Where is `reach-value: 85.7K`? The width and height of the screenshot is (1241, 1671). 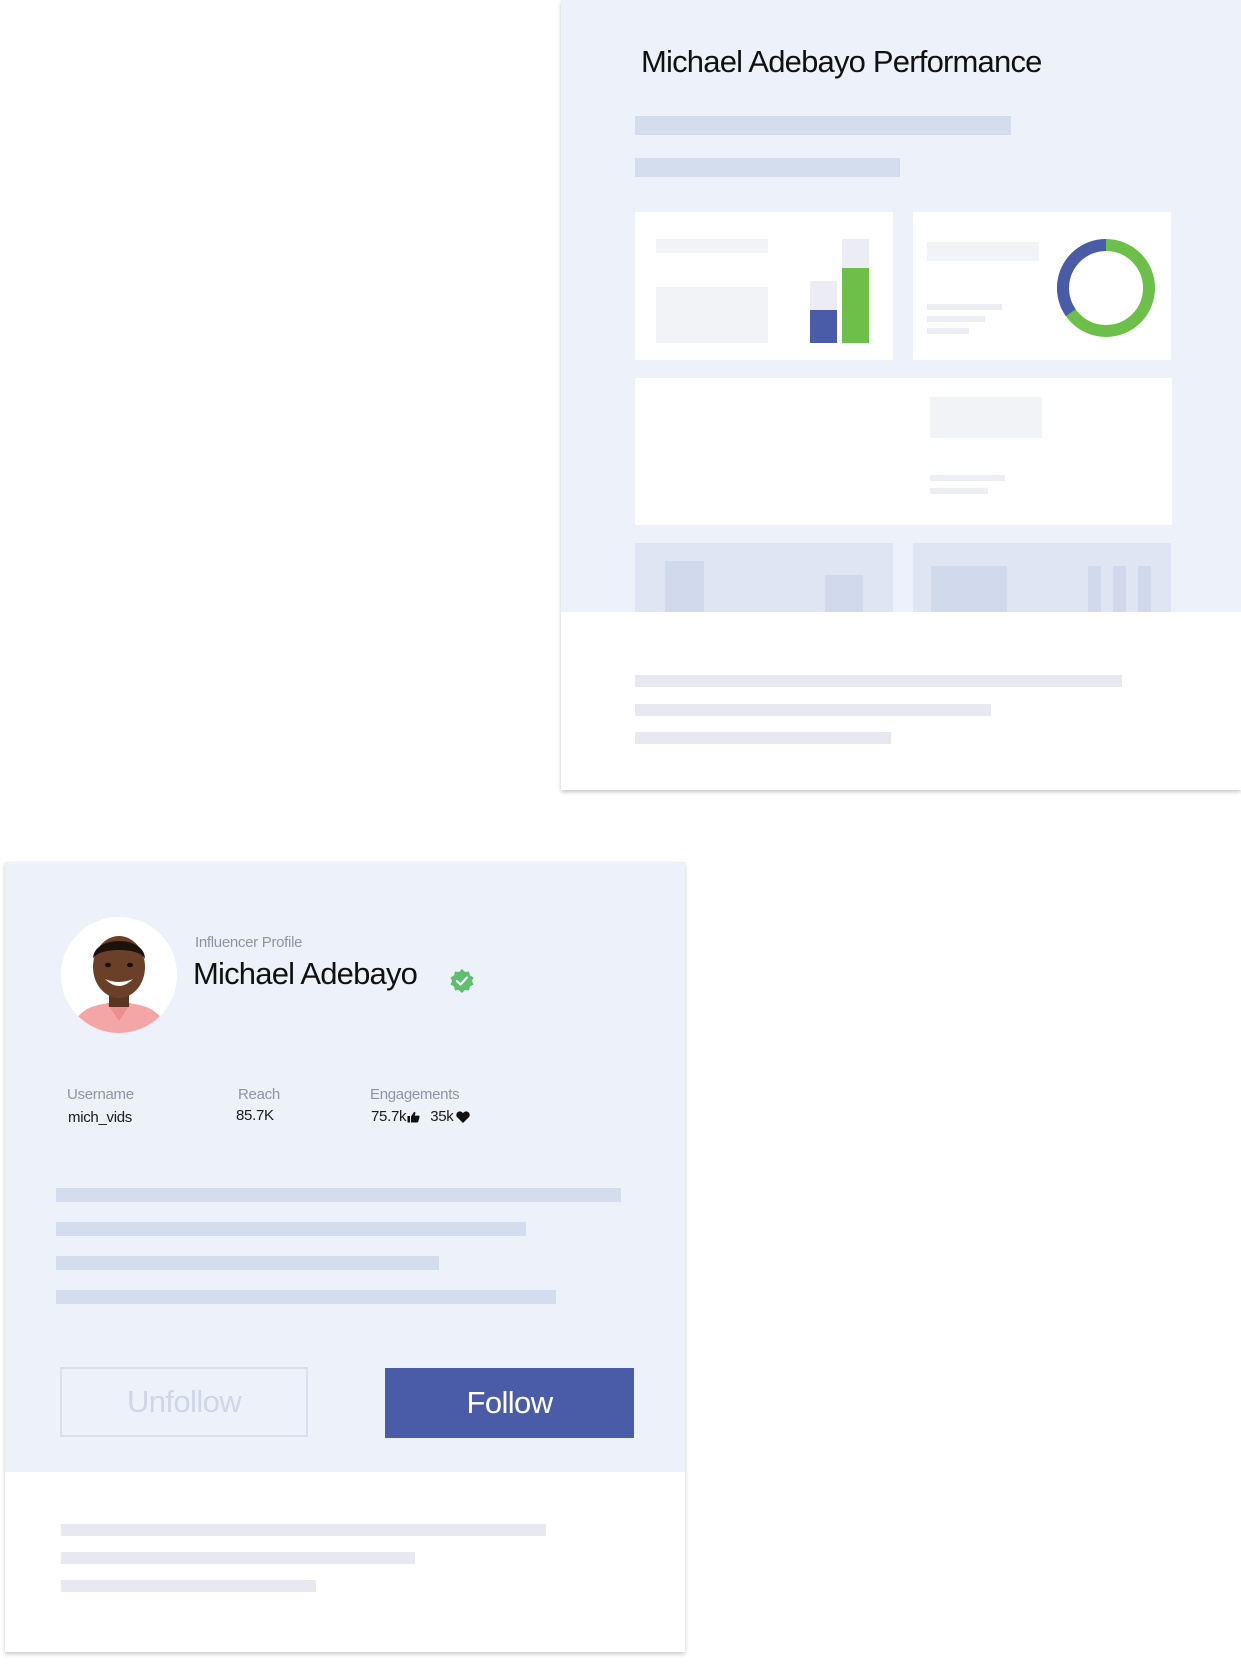
reach-value: 85.7K is located at coordinates (255, 1115).